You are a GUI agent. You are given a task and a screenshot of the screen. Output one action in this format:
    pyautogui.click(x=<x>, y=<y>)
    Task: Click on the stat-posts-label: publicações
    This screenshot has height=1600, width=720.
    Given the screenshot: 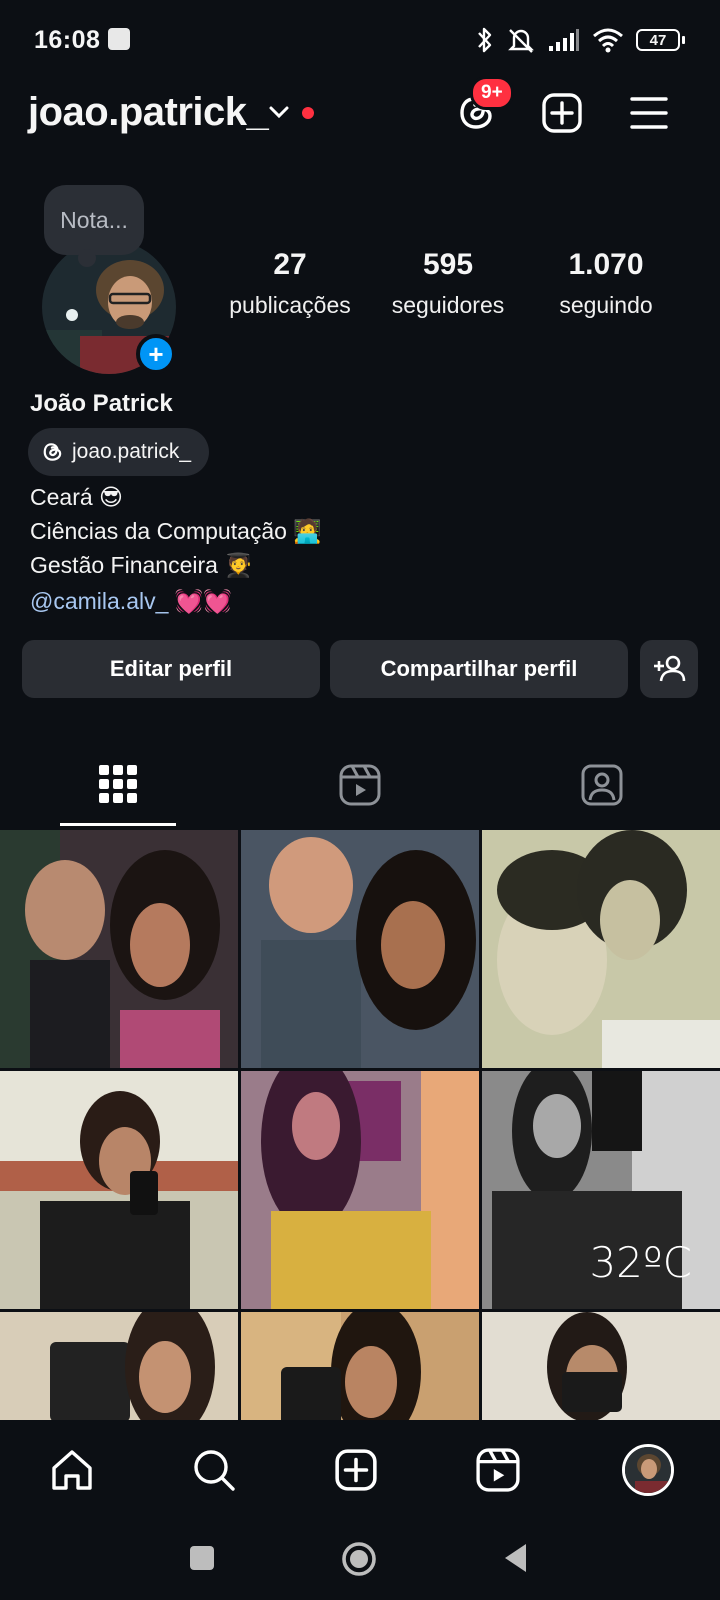 What is the action you would take?
    pyautogui.click(x=290, y=305)
    